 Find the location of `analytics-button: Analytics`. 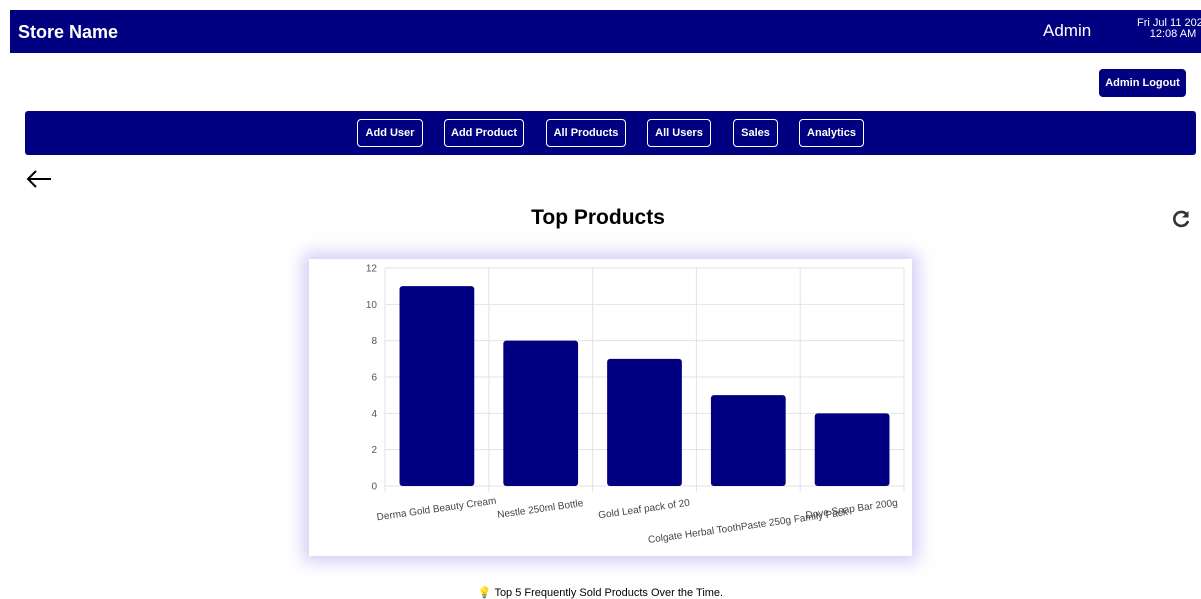

analytics-button: Analytics is located at coordinates (831, 133).